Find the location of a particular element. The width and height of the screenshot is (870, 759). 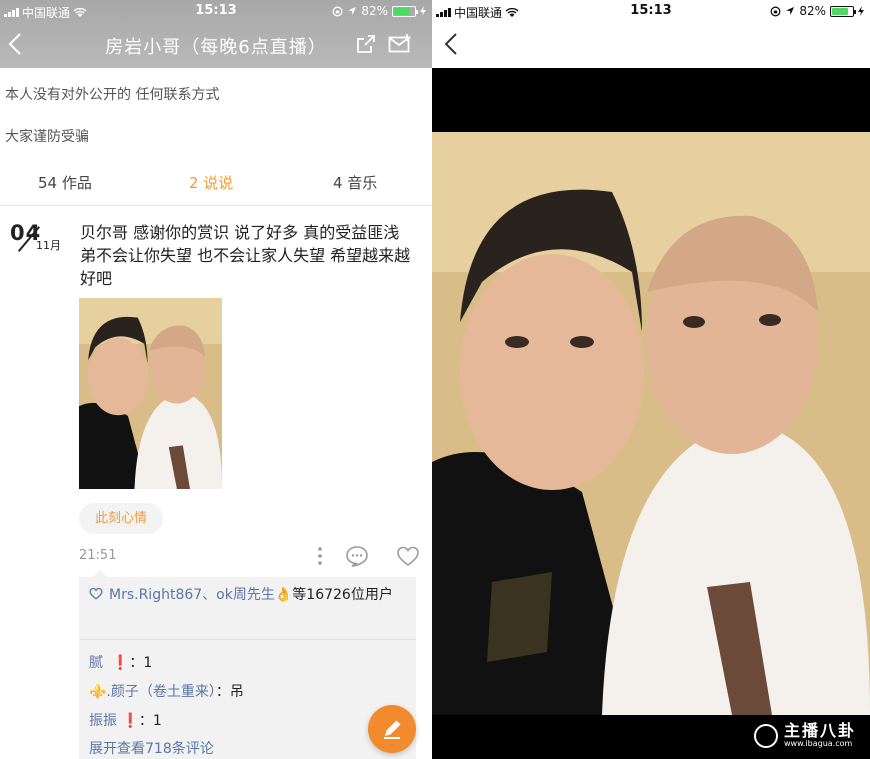

comment-author: 腻 is located at coordinates (96, 663).